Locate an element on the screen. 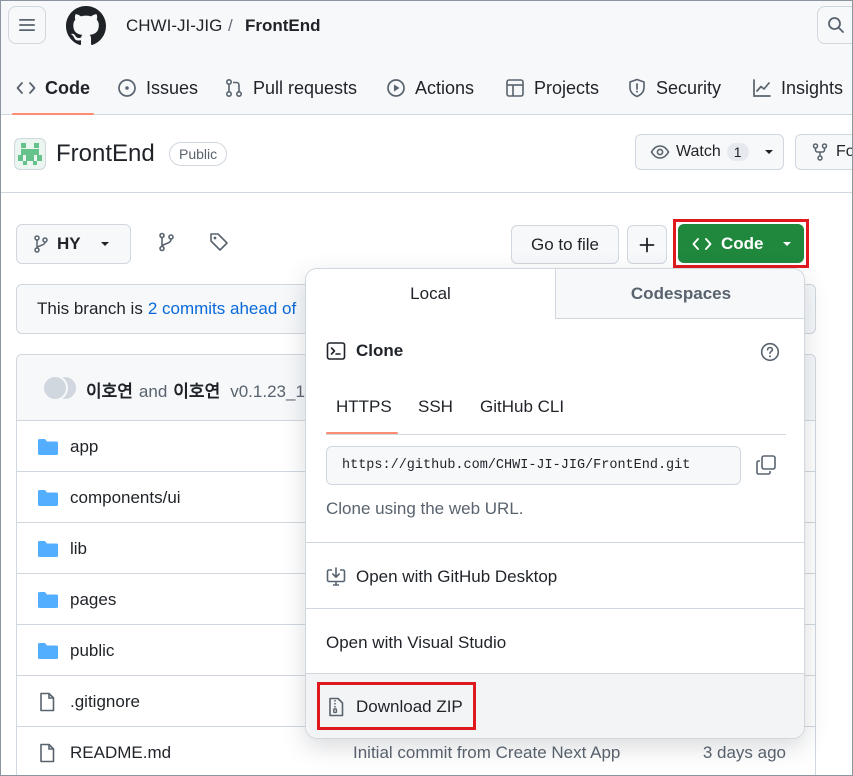  code-button-label: Code is located at coordinates (742, 243).